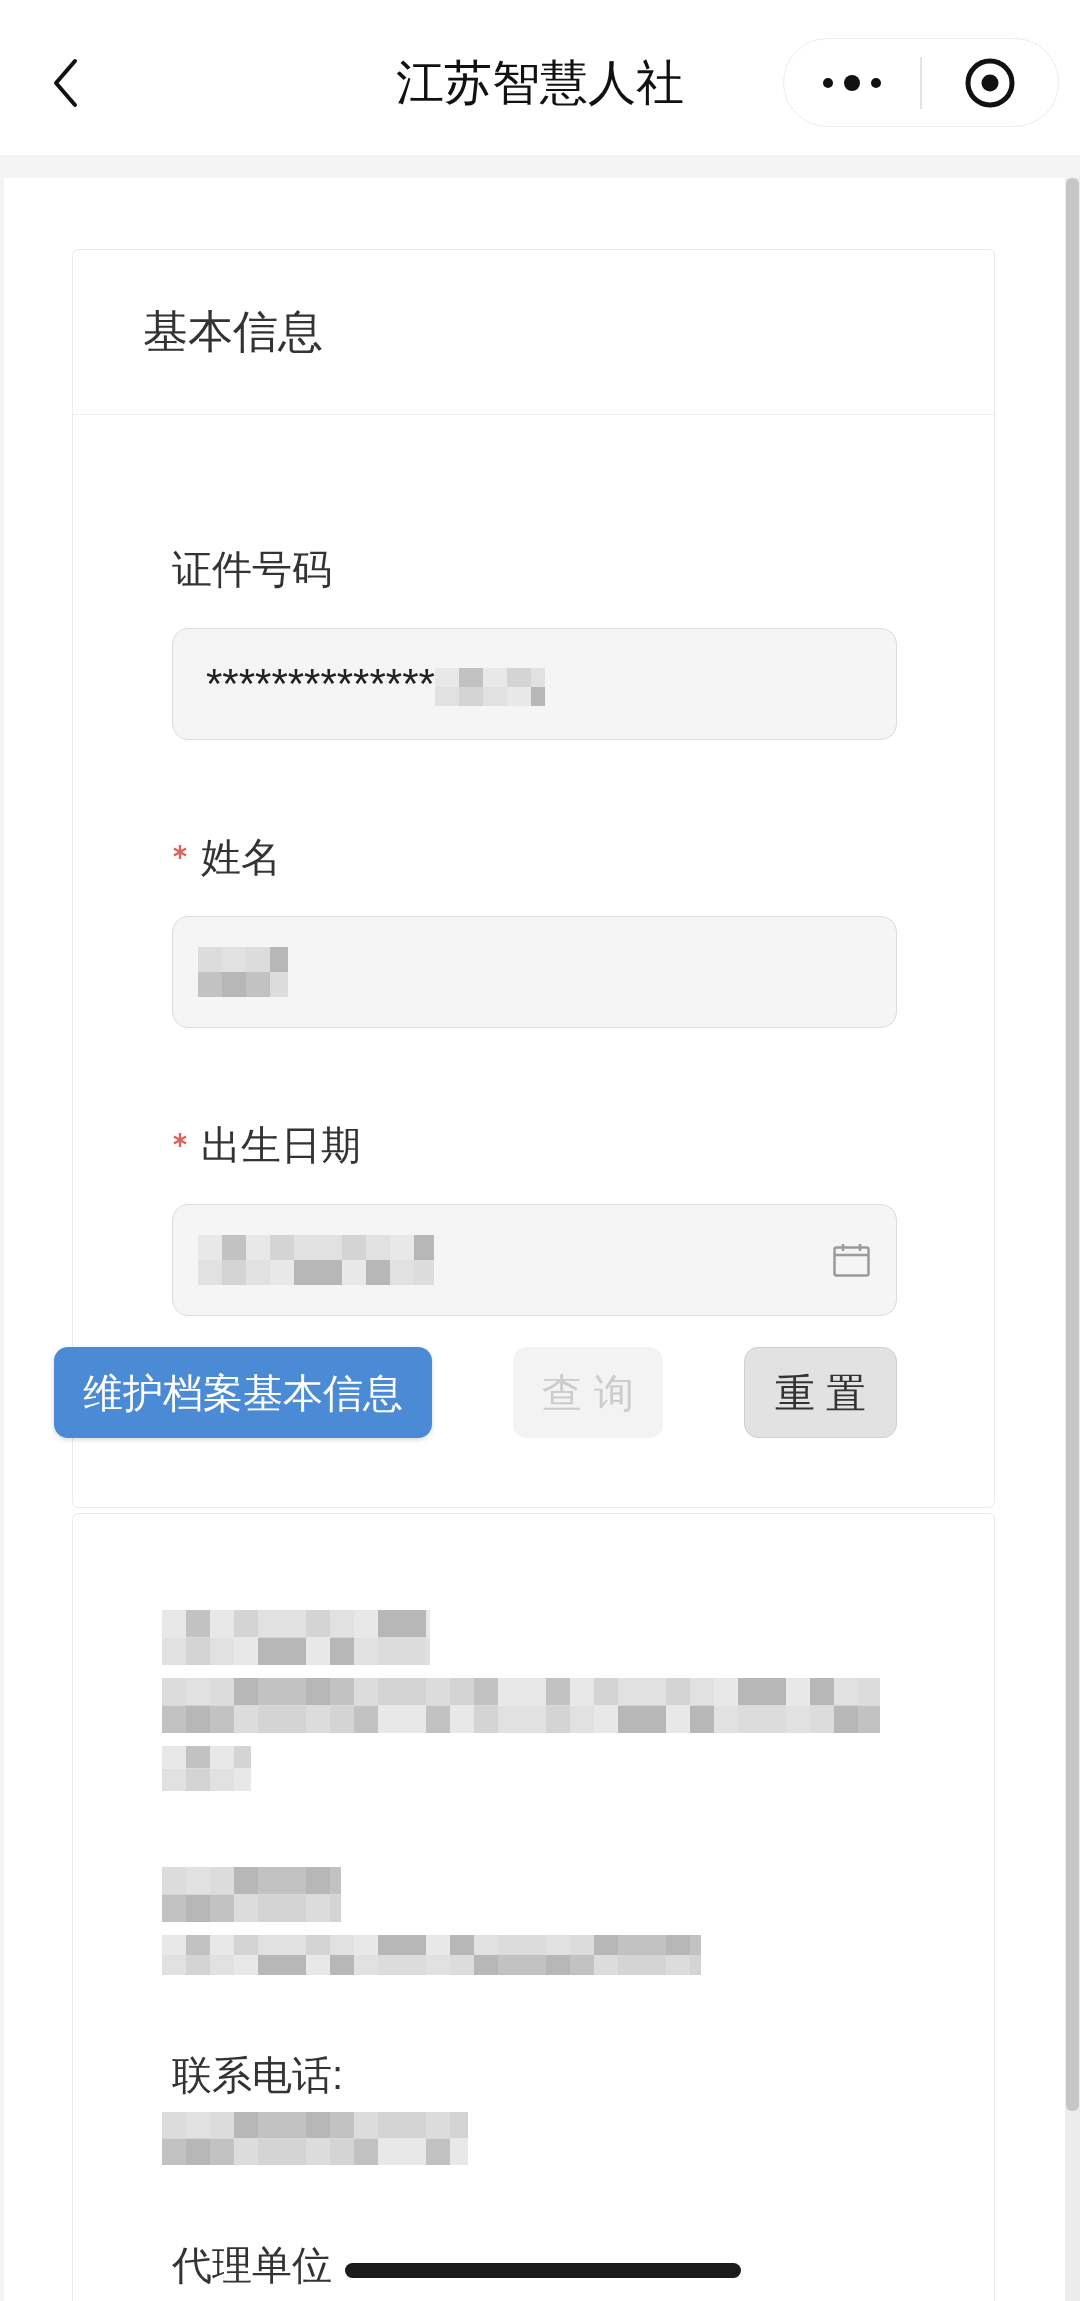  Describe the element at coordinates (241, 857) in the screenshot. I see `field-label: 姓名` at that location.